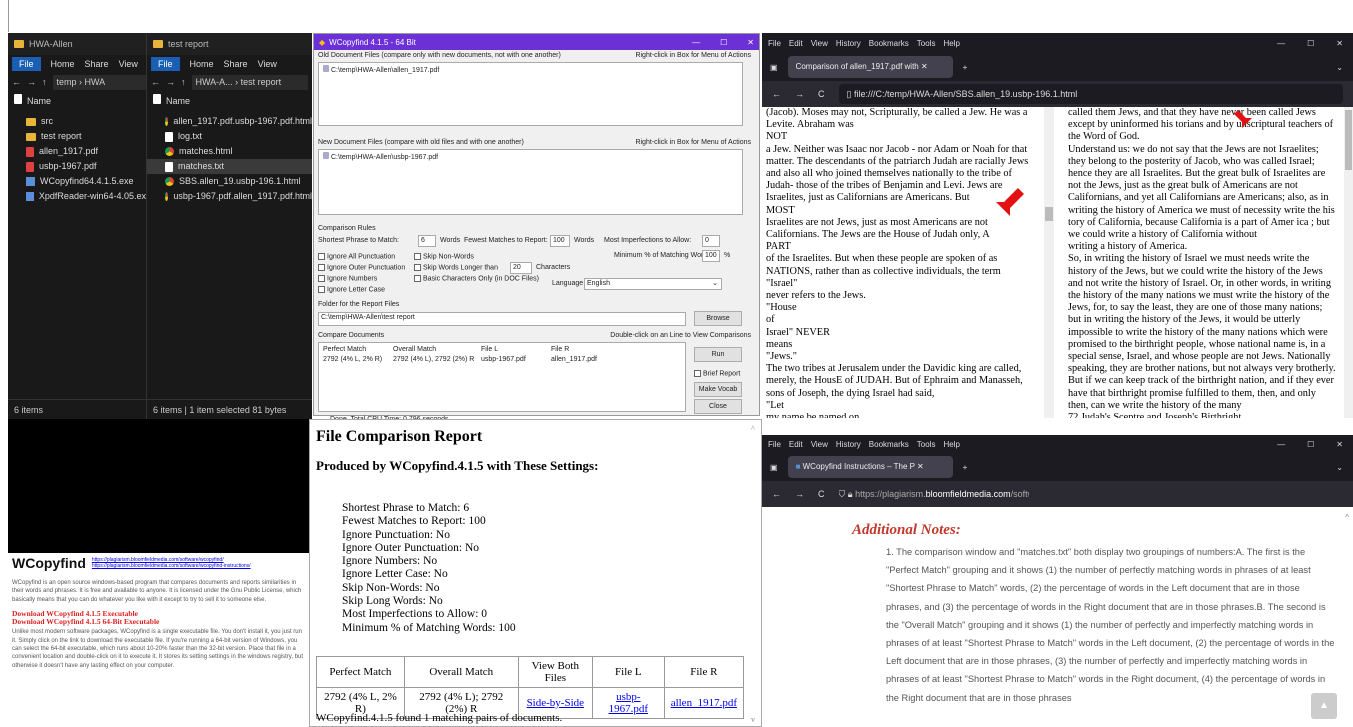 This screenshot has width=1353, height=727. What do you see at coordinates (718, 354) in the screenshot?
I see `run-button: Run` at bounding box center [718, 354].